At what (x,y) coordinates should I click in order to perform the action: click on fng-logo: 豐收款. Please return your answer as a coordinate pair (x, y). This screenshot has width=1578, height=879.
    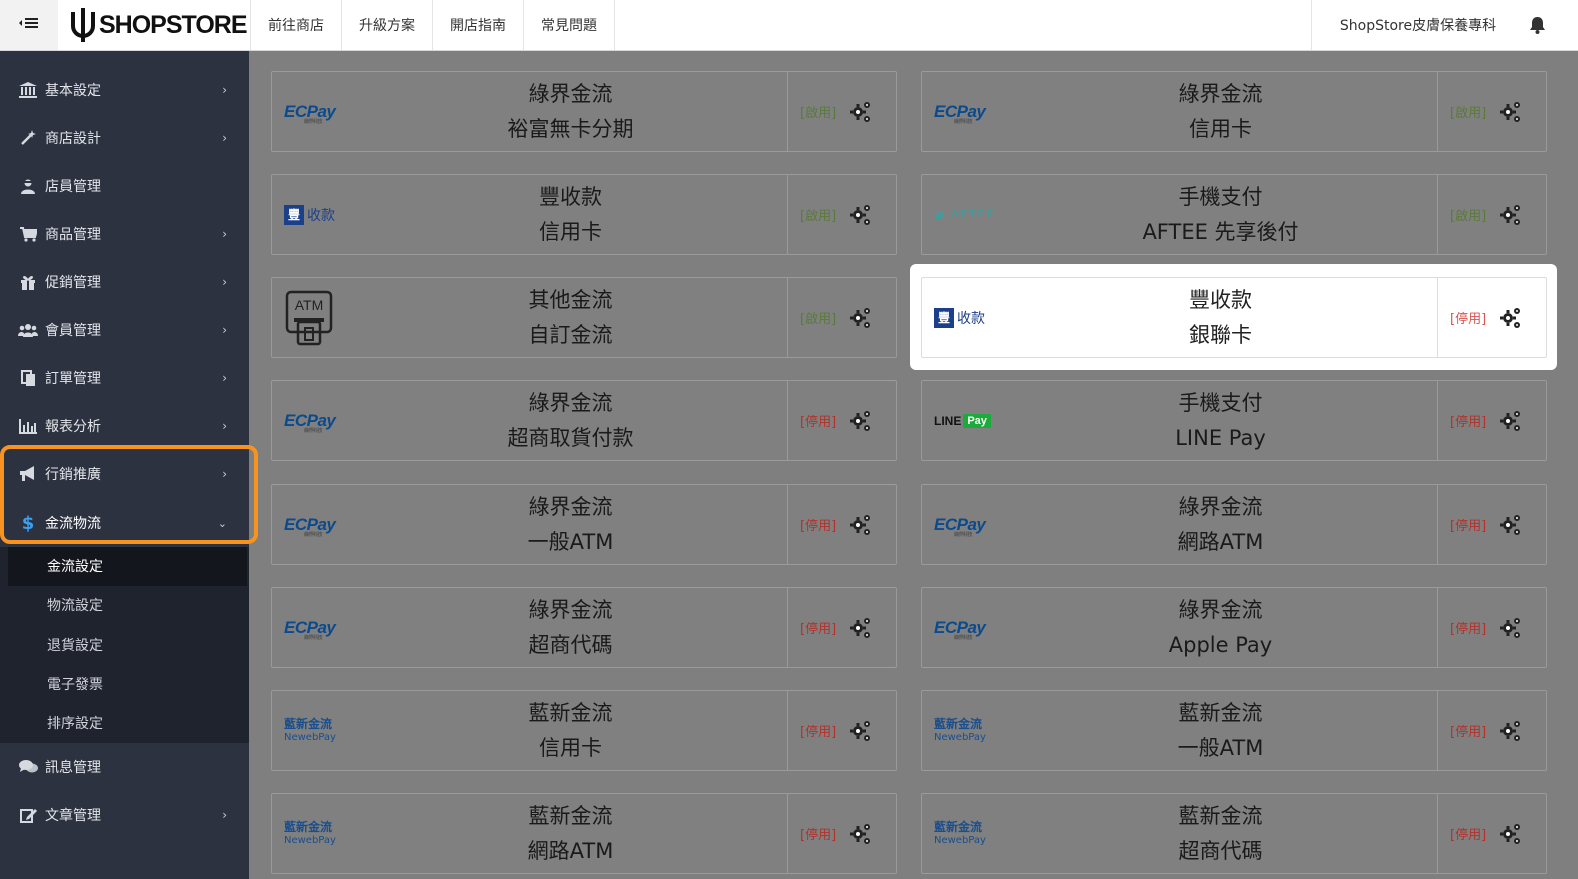
    Looking at the image, I should click on (309, 214).